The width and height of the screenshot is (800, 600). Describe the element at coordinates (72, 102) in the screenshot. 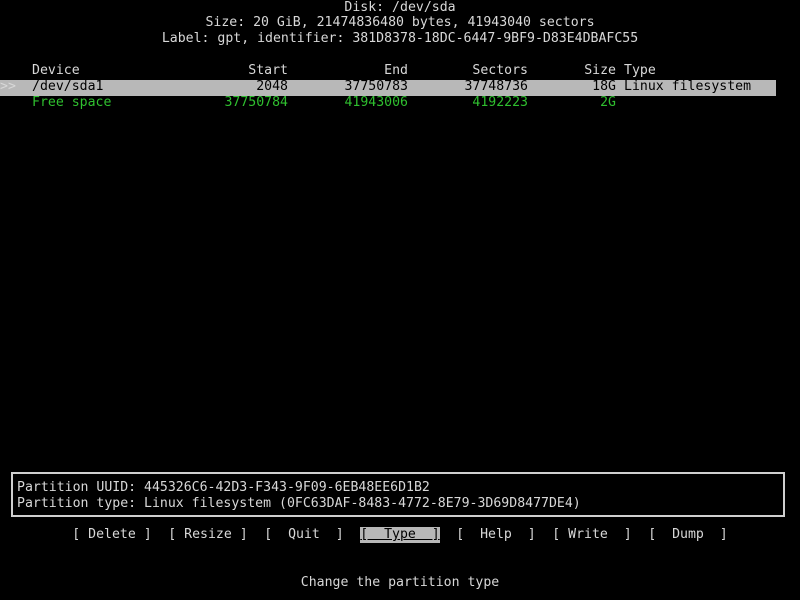

I see `partition-device: Free space` at that location.